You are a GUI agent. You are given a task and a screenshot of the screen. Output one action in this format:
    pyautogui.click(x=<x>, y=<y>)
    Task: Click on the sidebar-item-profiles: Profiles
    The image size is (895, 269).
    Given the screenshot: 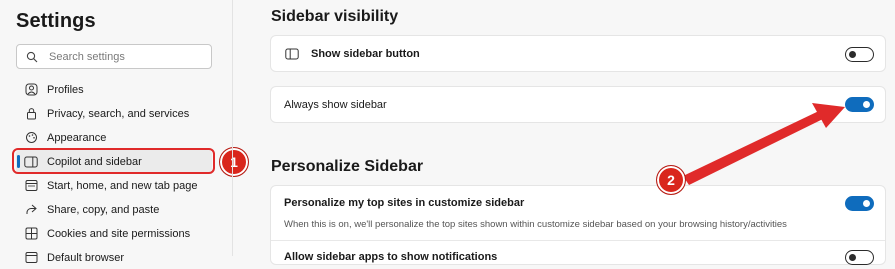 What is the action you would take?
    pyautogui.click(x=114, y=89)
    